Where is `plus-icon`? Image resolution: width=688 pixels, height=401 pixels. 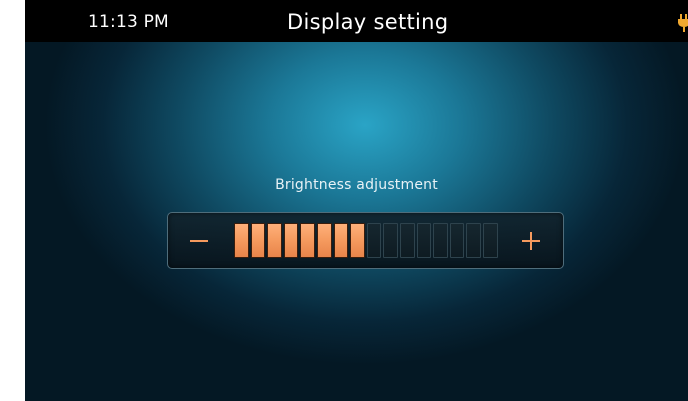 plus-icon is located at coordinates (531, 241).